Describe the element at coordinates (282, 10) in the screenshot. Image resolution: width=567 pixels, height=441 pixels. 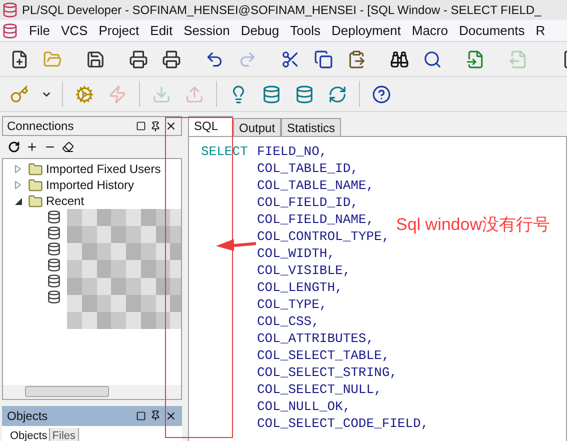
I see `window-title: PL/SQL Developer - SOFINAM_HENSEI@SOFINAM_HENSEI - [SQL Window - SELECT FIELD_` at that location.